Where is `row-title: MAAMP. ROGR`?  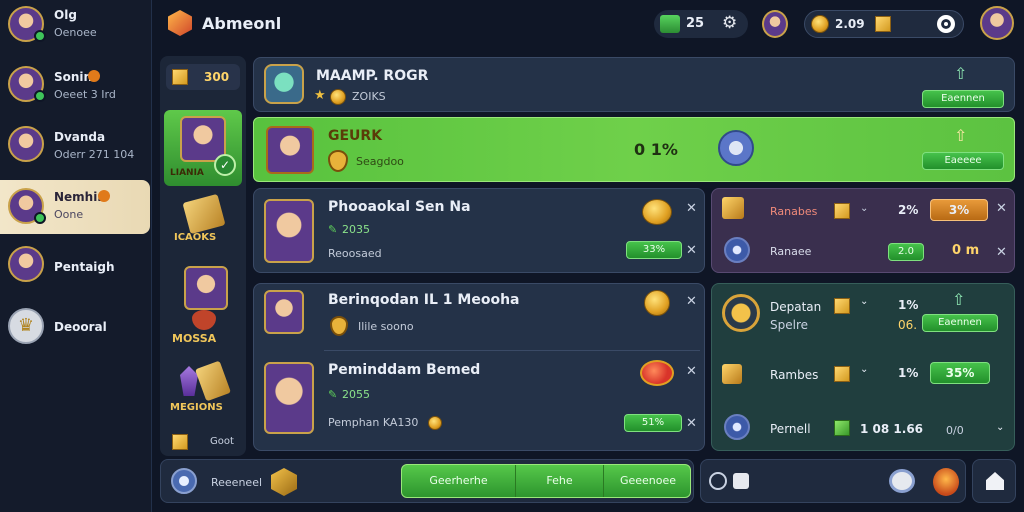 row-title: MAAMP. ROGR is located at coordinates (372, 76).